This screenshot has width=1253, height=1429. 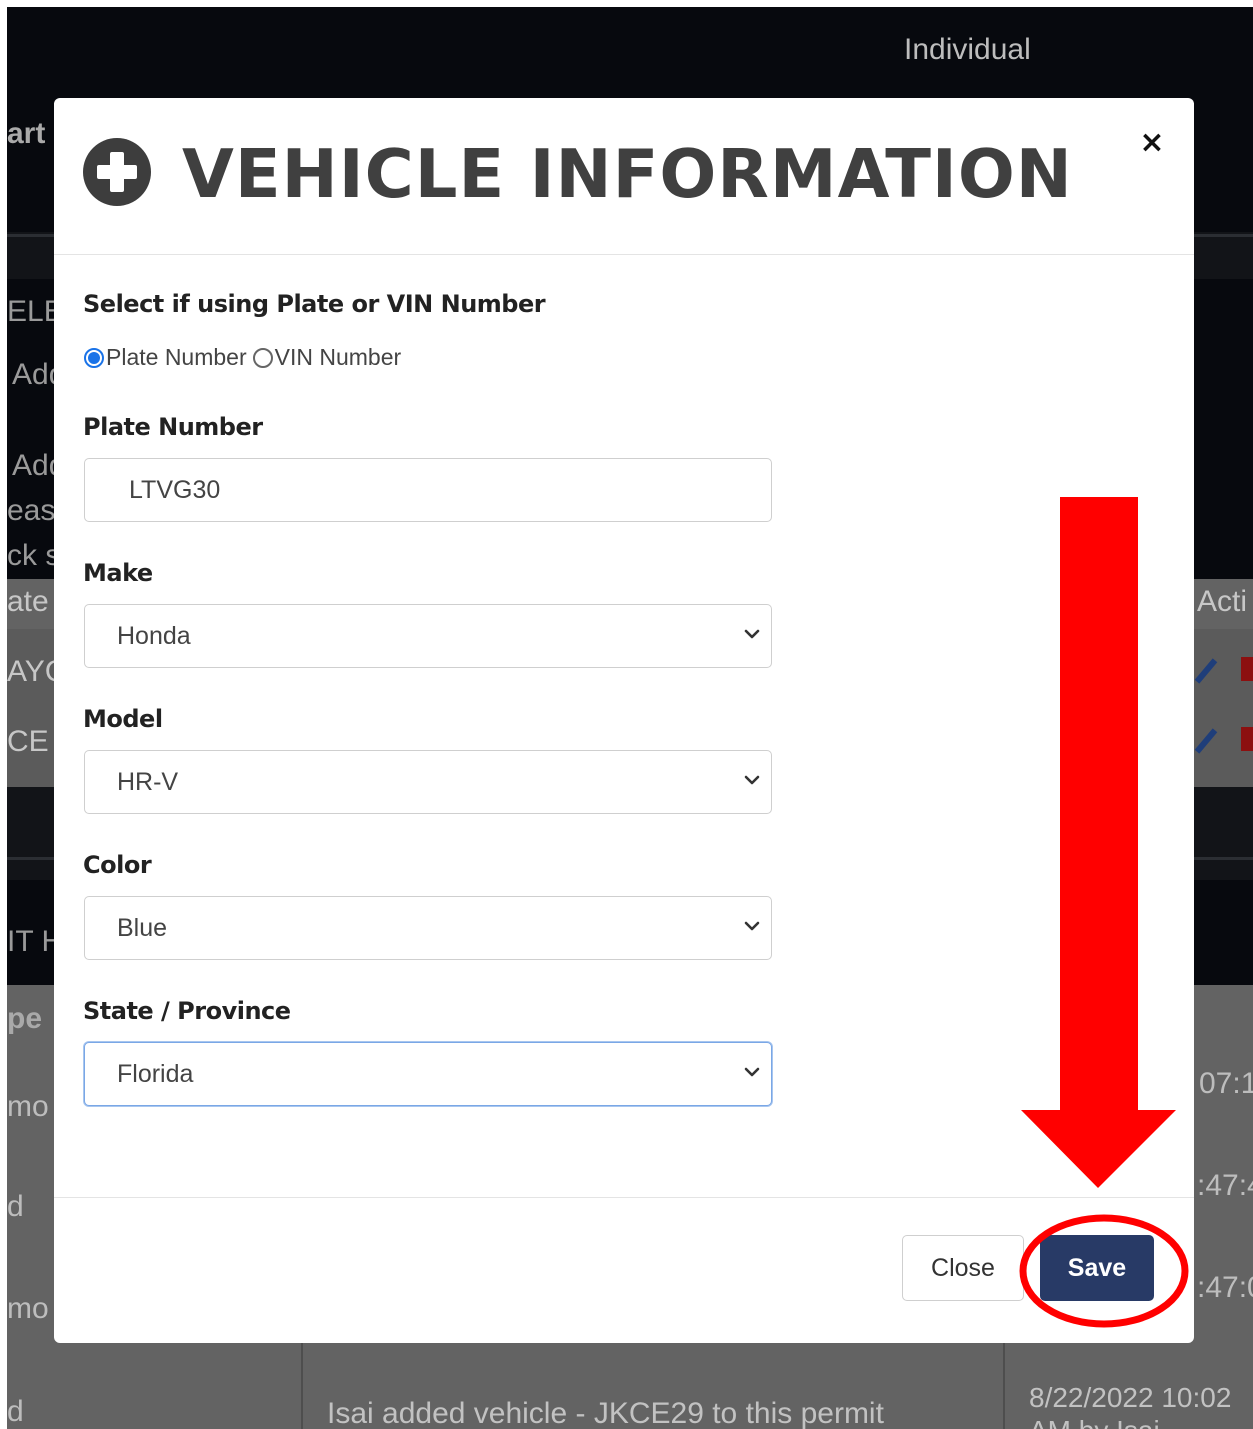 I want to click on red-circle-annotation, so click(x=1104, y=1271).